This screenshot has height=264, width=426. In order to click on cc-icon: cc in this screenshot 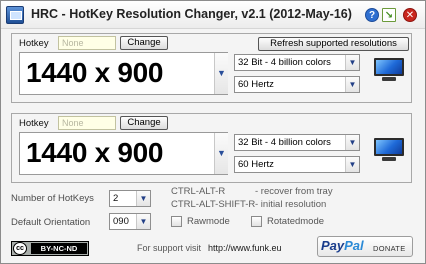, I will do `click(20, 248)`.